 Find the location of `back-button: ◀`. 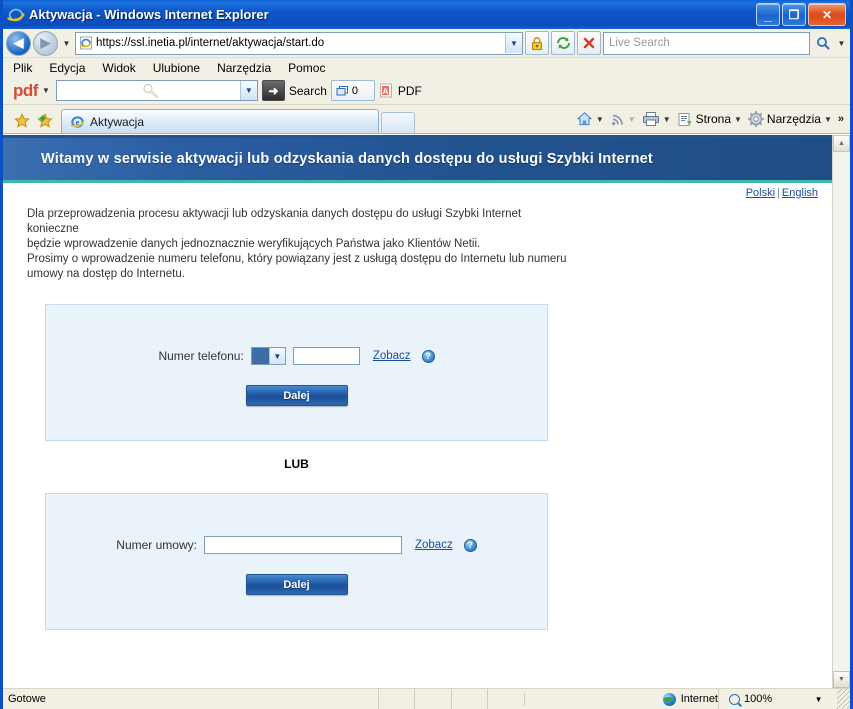

back-button: ◀ is located at coordinates (18, 43).